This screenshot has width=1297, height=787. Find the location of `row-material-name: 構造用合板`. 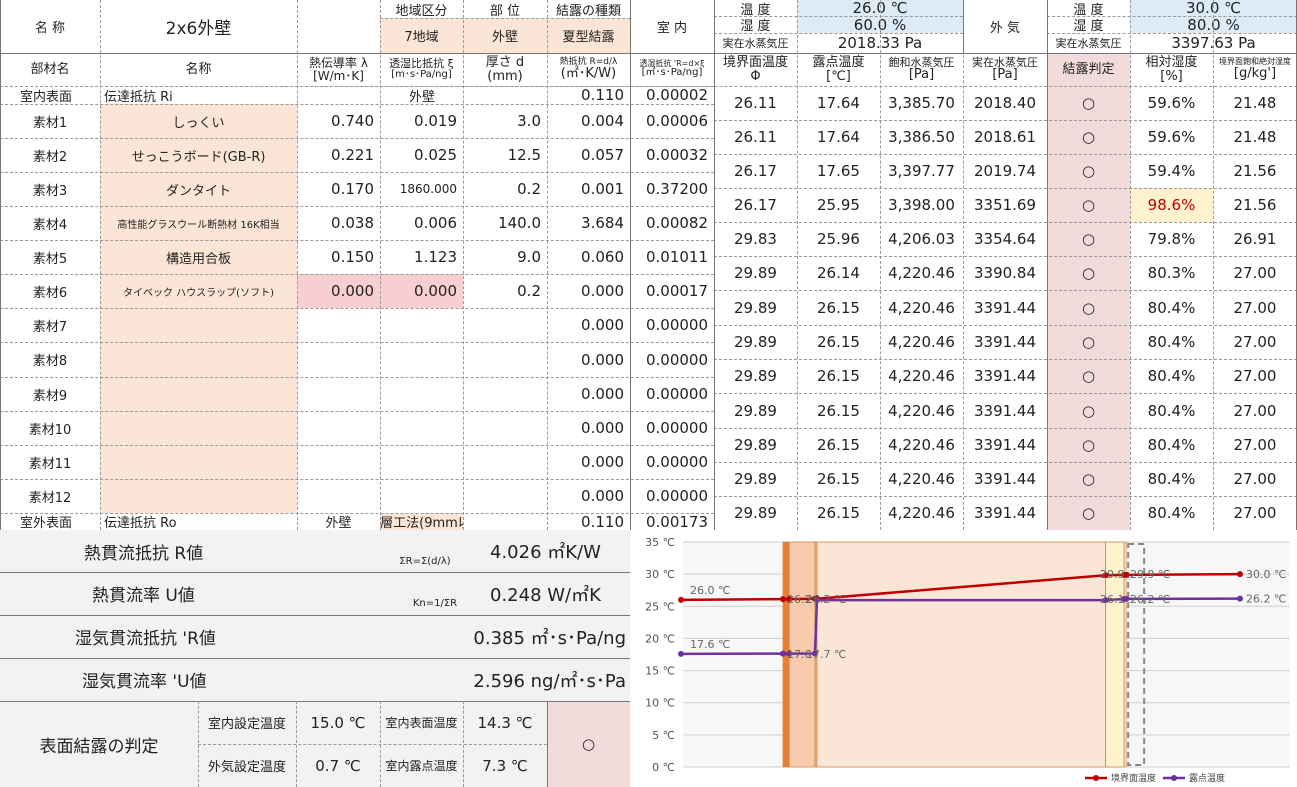

row-material-name: 構造用合板 is located at coordinates (198, 257).